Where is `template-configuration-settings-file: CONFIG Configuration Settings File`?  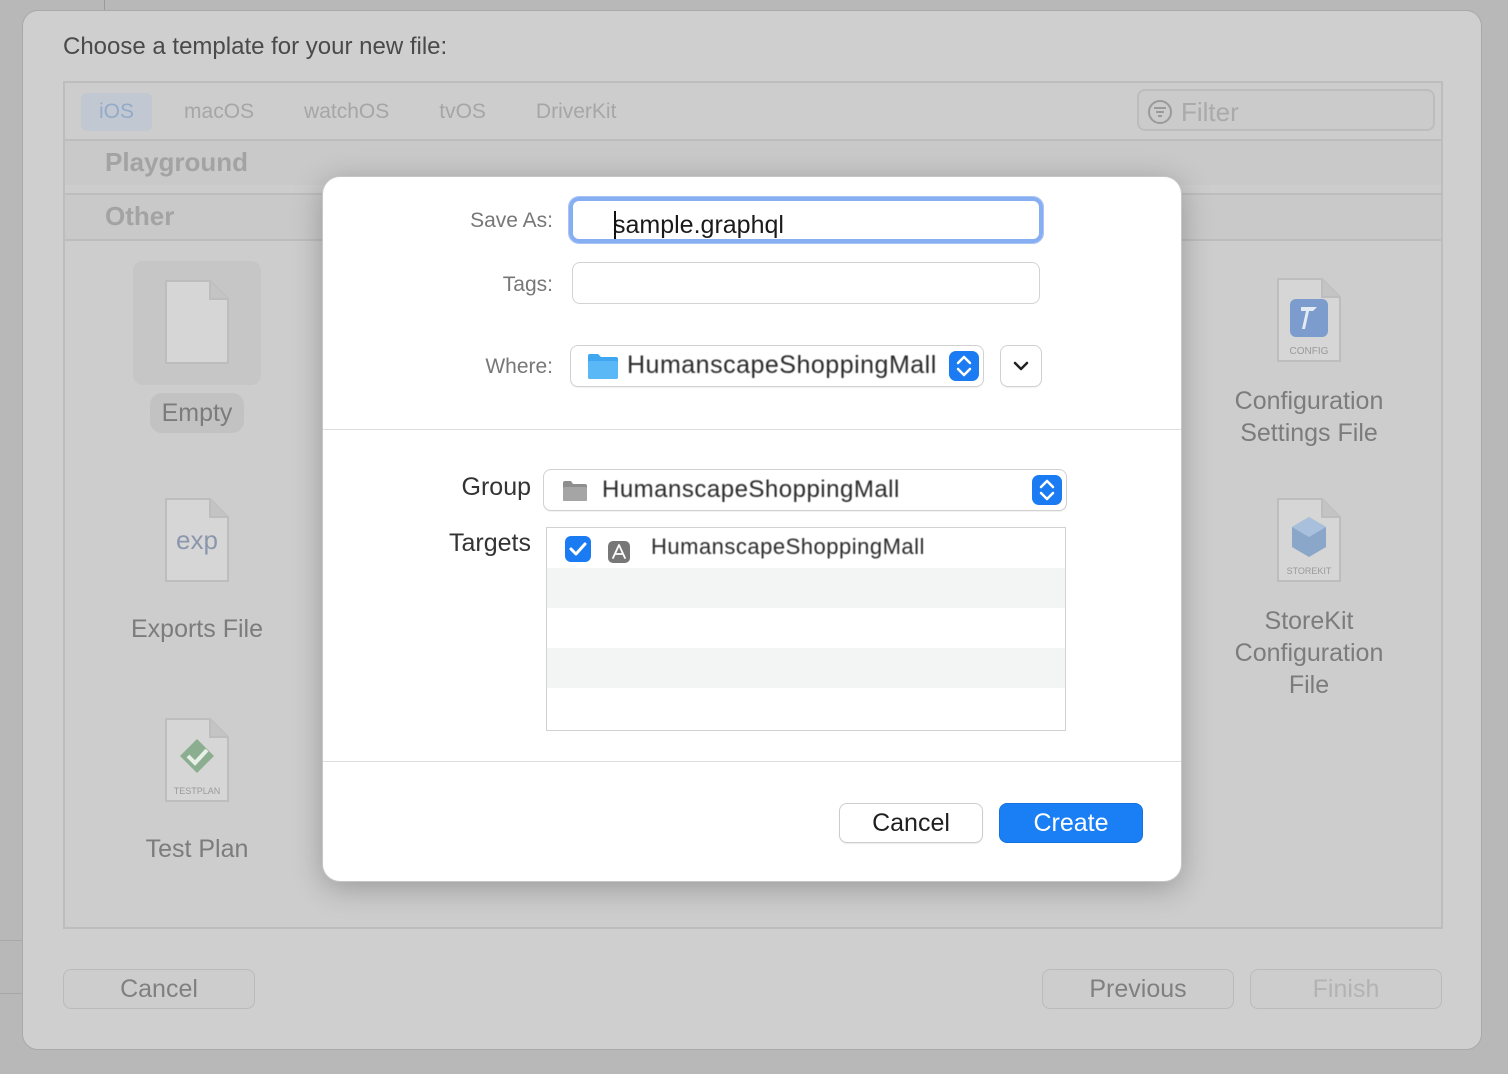
template-configuration-settings-file: CONFIG Configuration Settings File is located at coordinates (1309, 365).